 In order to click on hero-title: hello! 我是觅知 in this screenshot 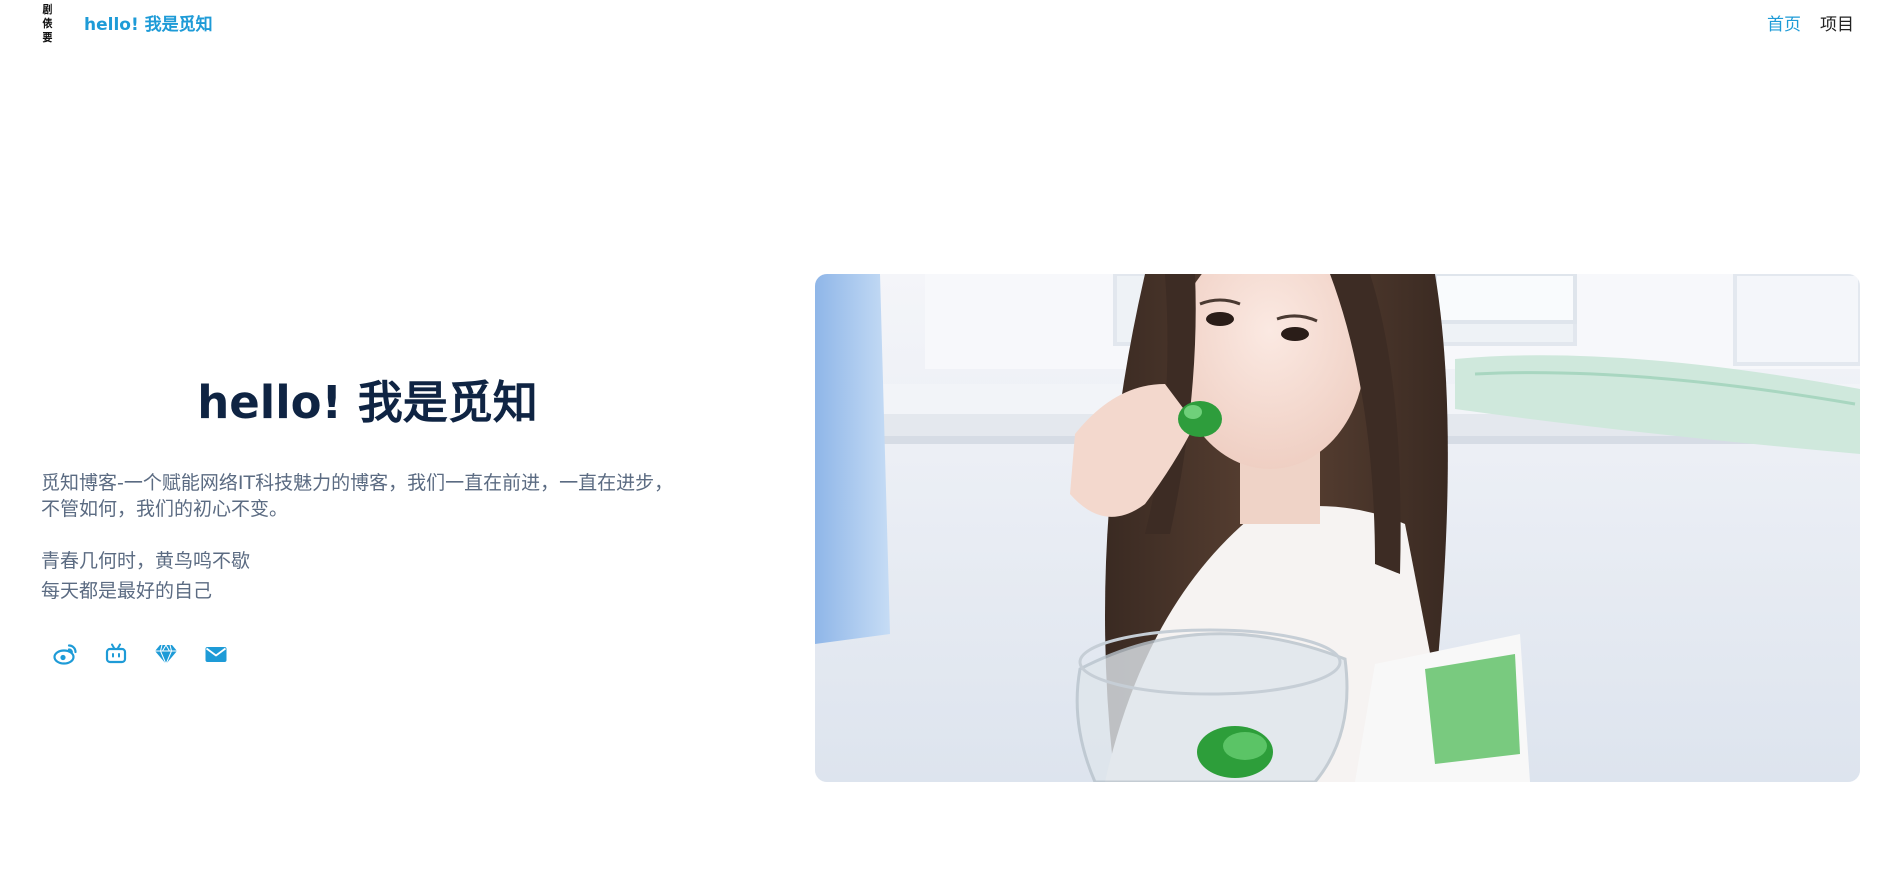, I will do `click(367, 402)`.